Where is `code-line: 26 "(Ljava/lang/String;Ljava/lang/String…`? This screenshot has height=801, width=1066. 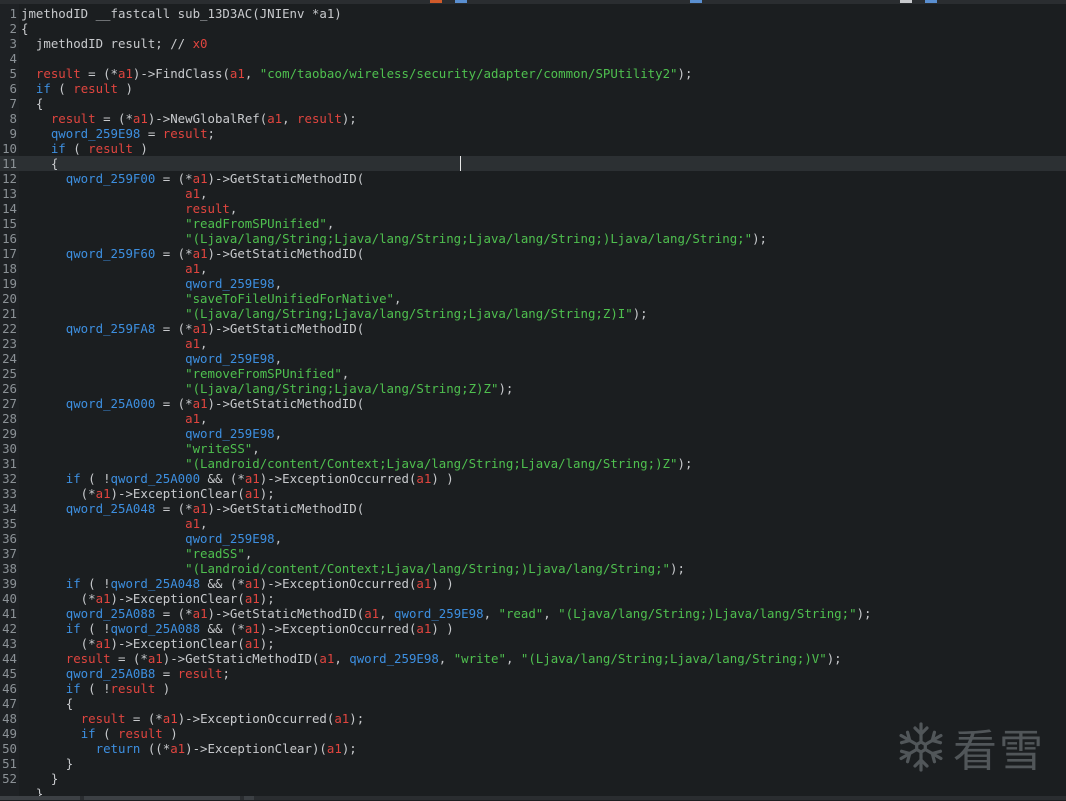 code-line: 26 "(Ljava/lang/String;Ljava/lang/String… is located at coordinates (533, 388).